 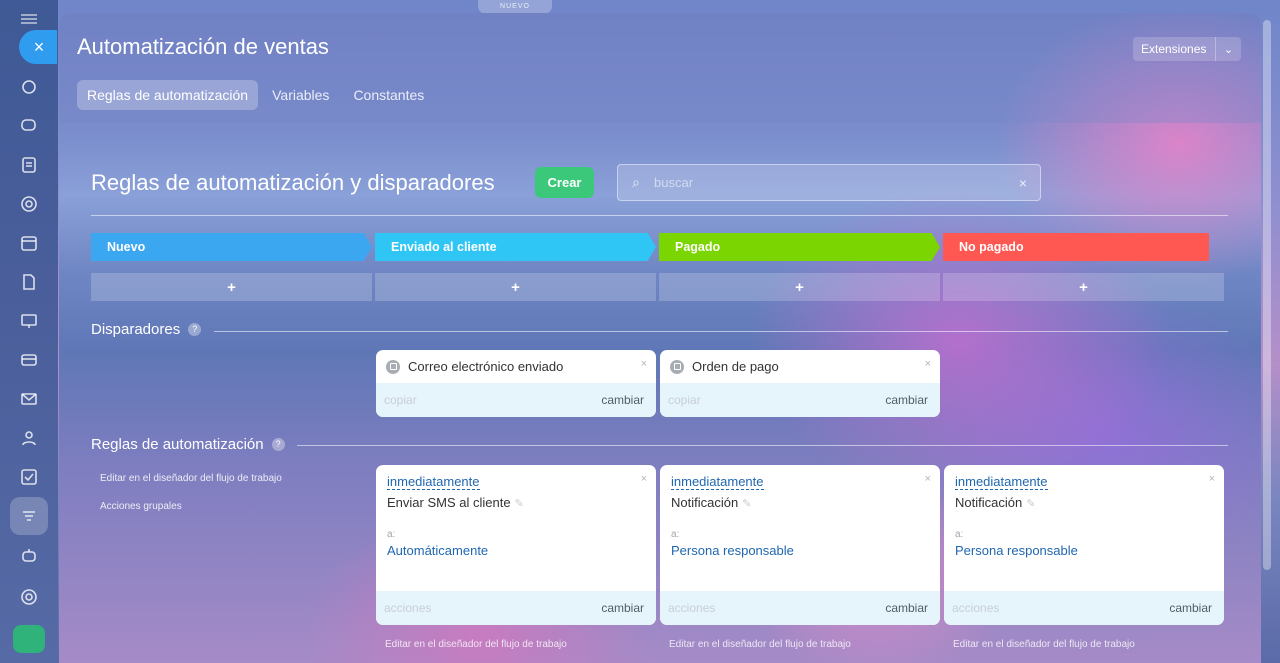 I want to click on close-slider-button: ×, so click(x=38, y=47).